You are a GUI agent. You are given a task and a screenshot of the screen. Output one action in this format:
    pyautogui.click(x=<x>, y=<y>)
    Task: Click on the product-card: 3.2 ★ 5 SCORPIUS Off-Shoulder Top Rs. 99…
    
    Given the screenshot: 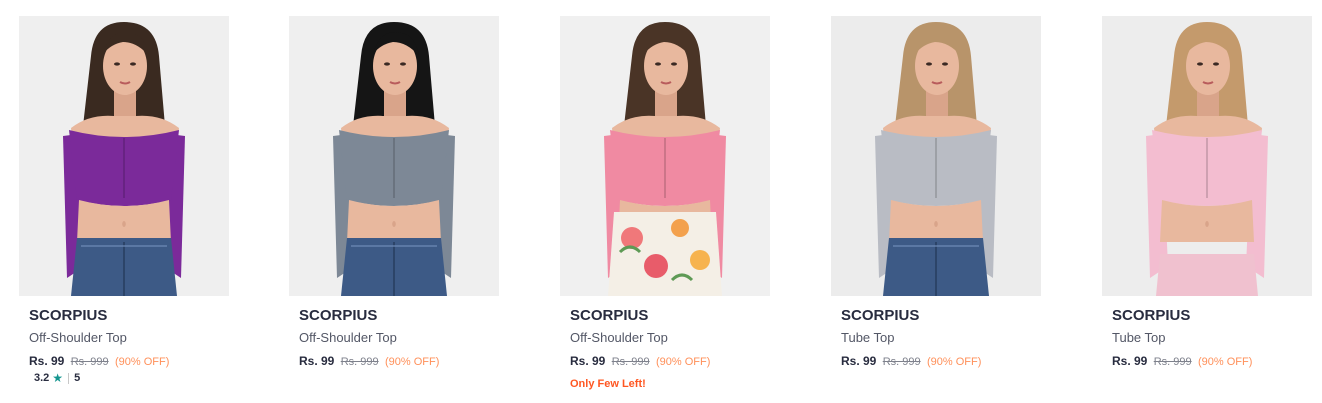 What is the action you would take?
    pyautogui.click(x=124, y=206)
    